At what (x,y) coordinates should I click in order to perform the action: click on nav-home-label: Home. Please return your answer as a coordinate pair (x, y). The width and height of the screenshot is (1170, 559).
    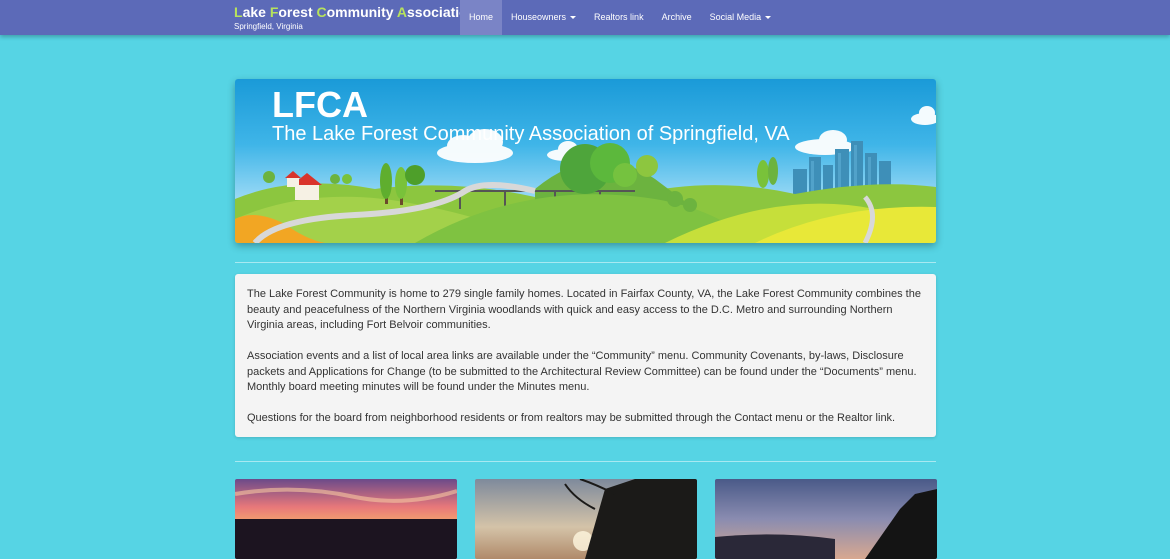
    Looking at the image, I should click on (481, 17).